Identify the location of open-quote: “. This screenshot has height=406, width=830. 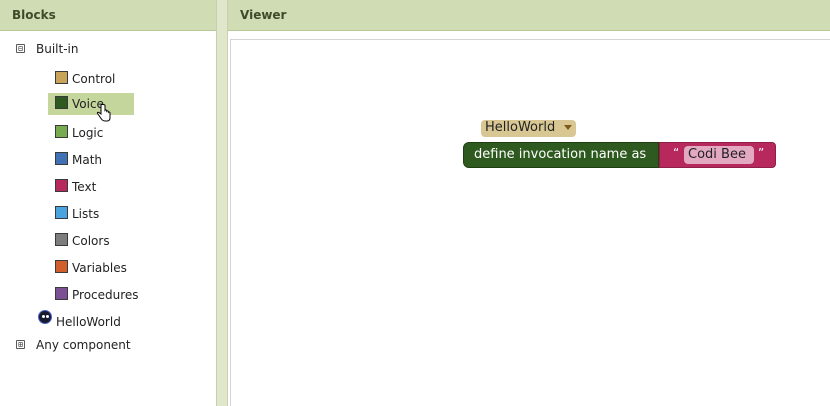
(676, 153).